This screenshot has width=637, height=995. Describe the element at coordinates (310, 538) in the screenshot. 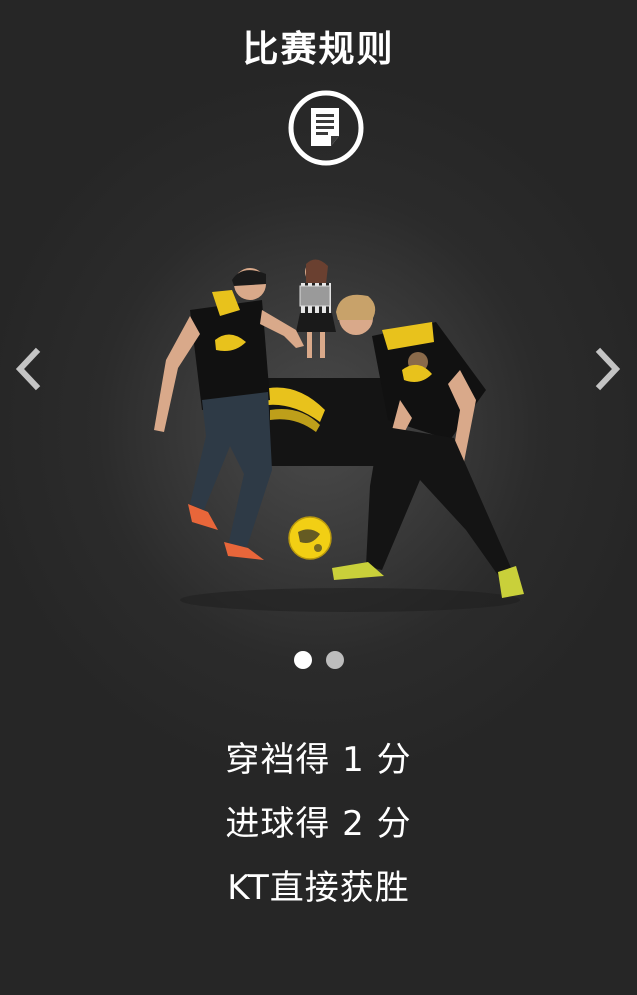

I see `soccer-ball` at that location.